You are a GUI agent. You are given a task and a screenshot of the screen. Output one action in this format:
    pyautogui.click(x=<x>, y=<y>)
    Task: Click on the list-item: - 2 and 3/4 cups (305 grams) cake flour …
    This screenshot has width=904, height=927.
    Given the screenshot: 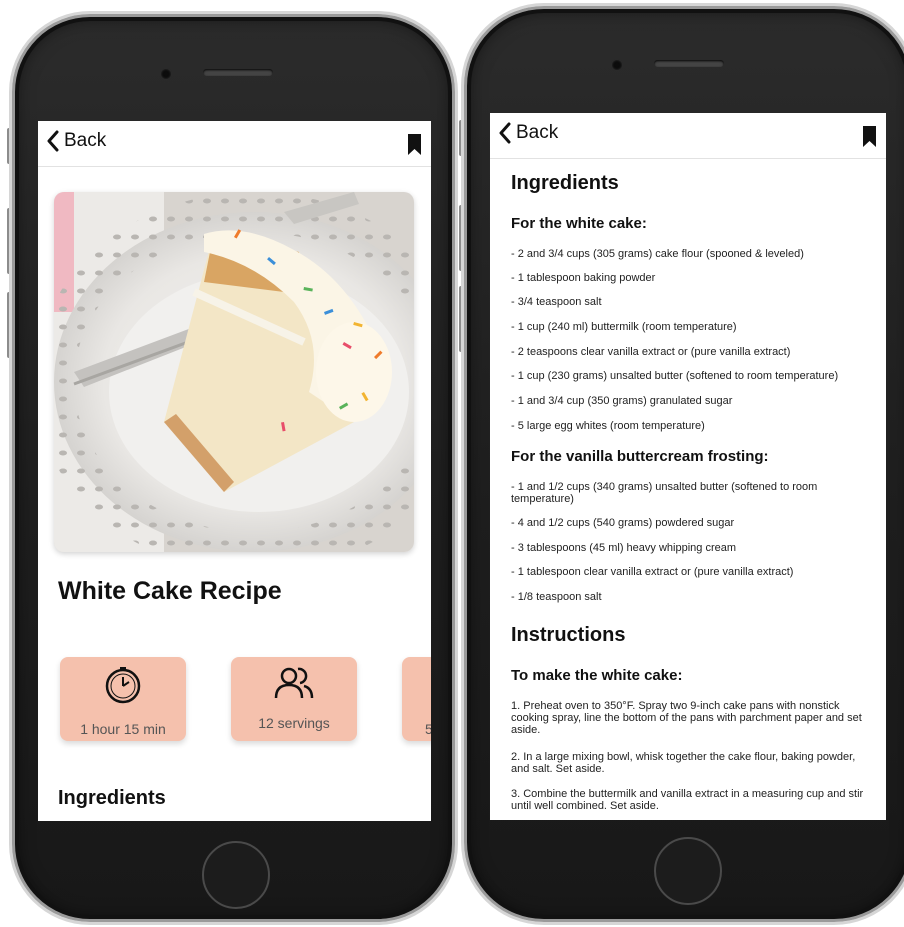 What is the action you would take?
    pyautogui.click(x=657, y=254)
    